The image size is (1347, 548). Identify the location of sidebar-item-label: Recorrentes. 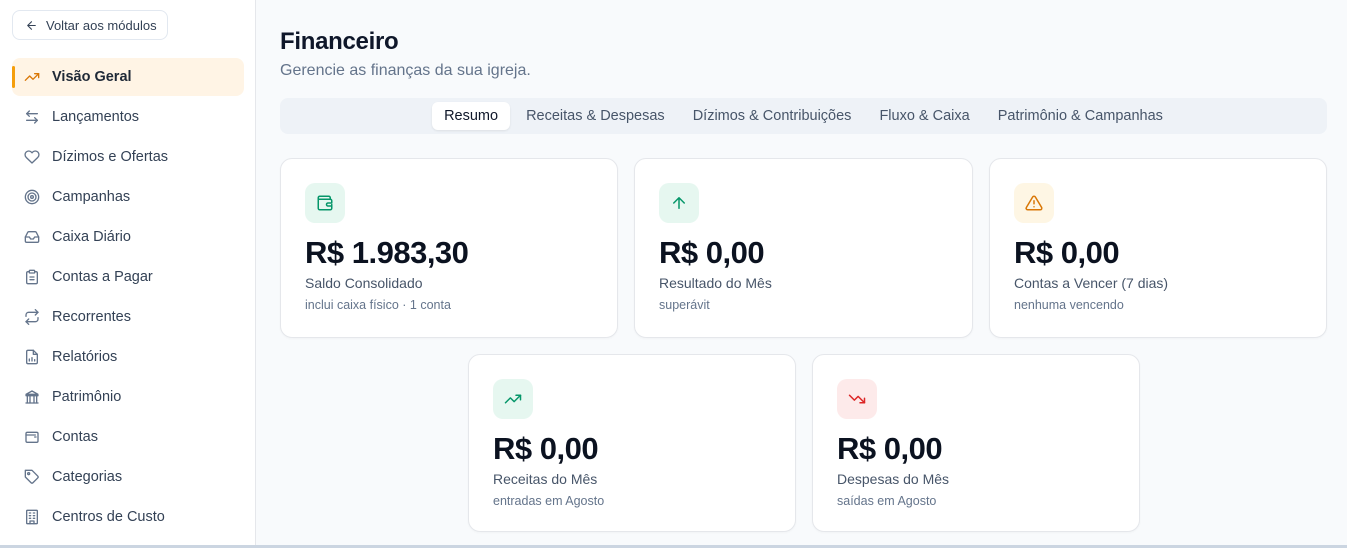
(91, 317).